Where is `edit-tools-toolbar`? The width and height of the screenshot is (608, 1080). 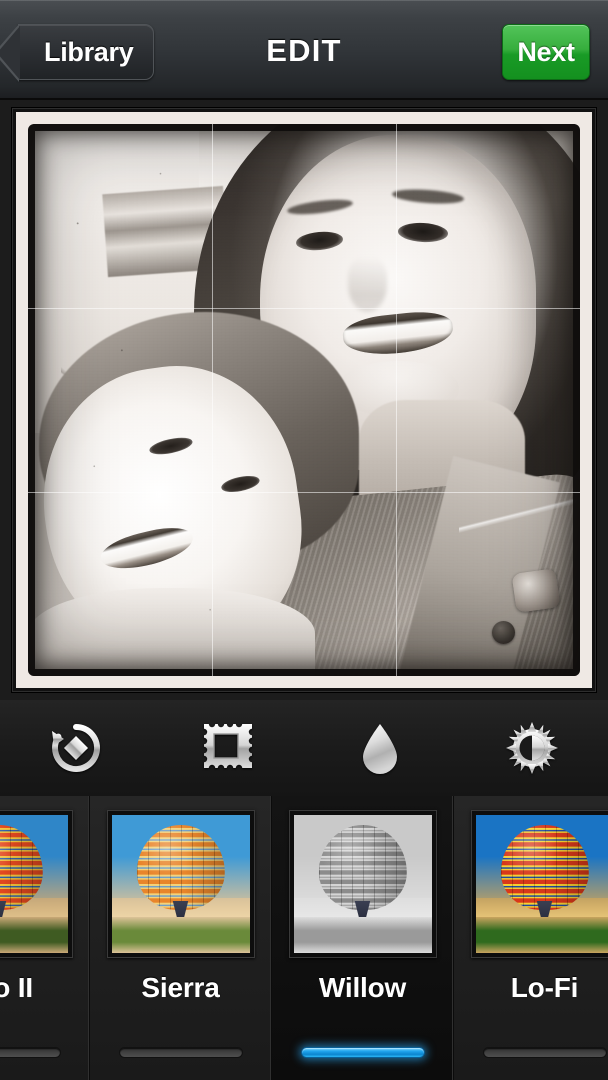
edit-tools-toolbar is located at coordinates (304, 748).